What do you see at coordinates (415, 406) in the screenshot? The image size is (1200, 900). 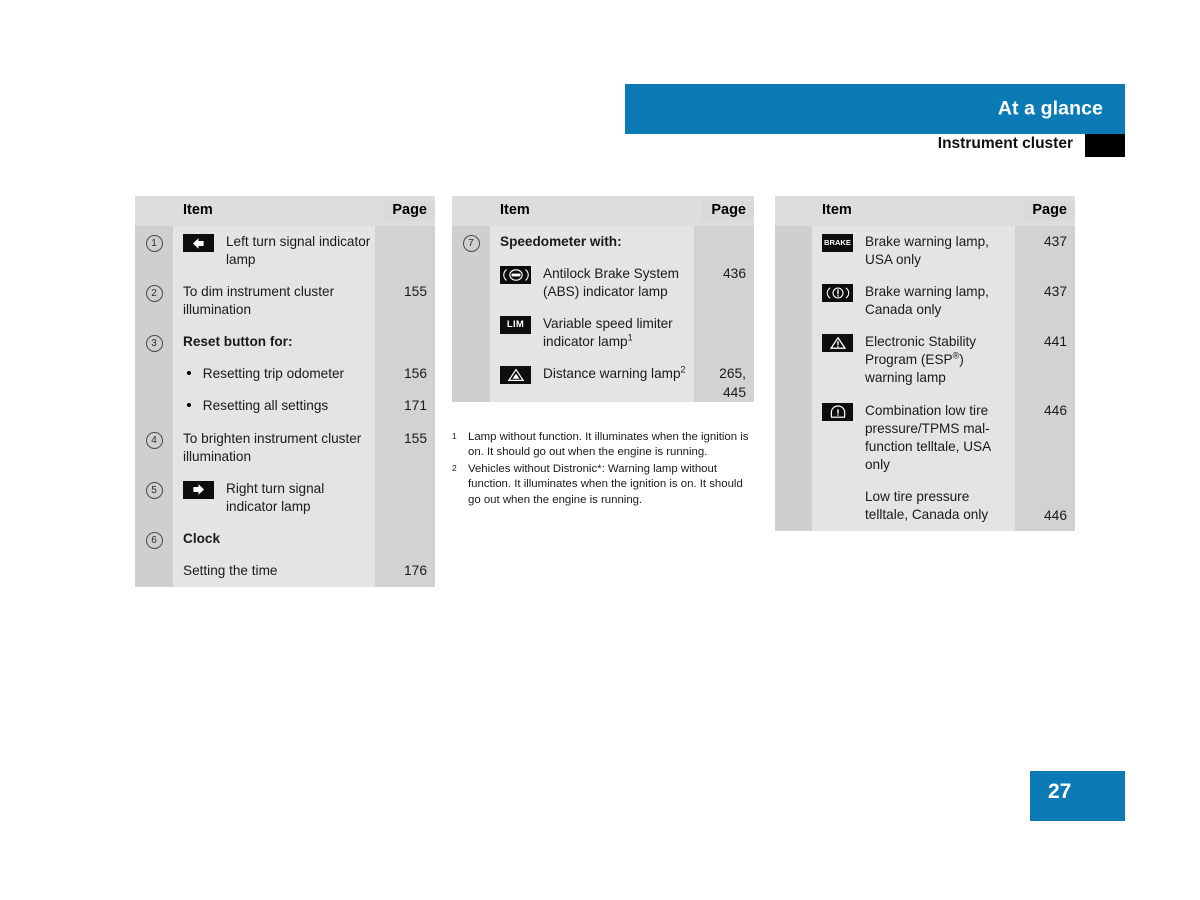 I see `page-ref: 171` at bounding box center [415, 406].